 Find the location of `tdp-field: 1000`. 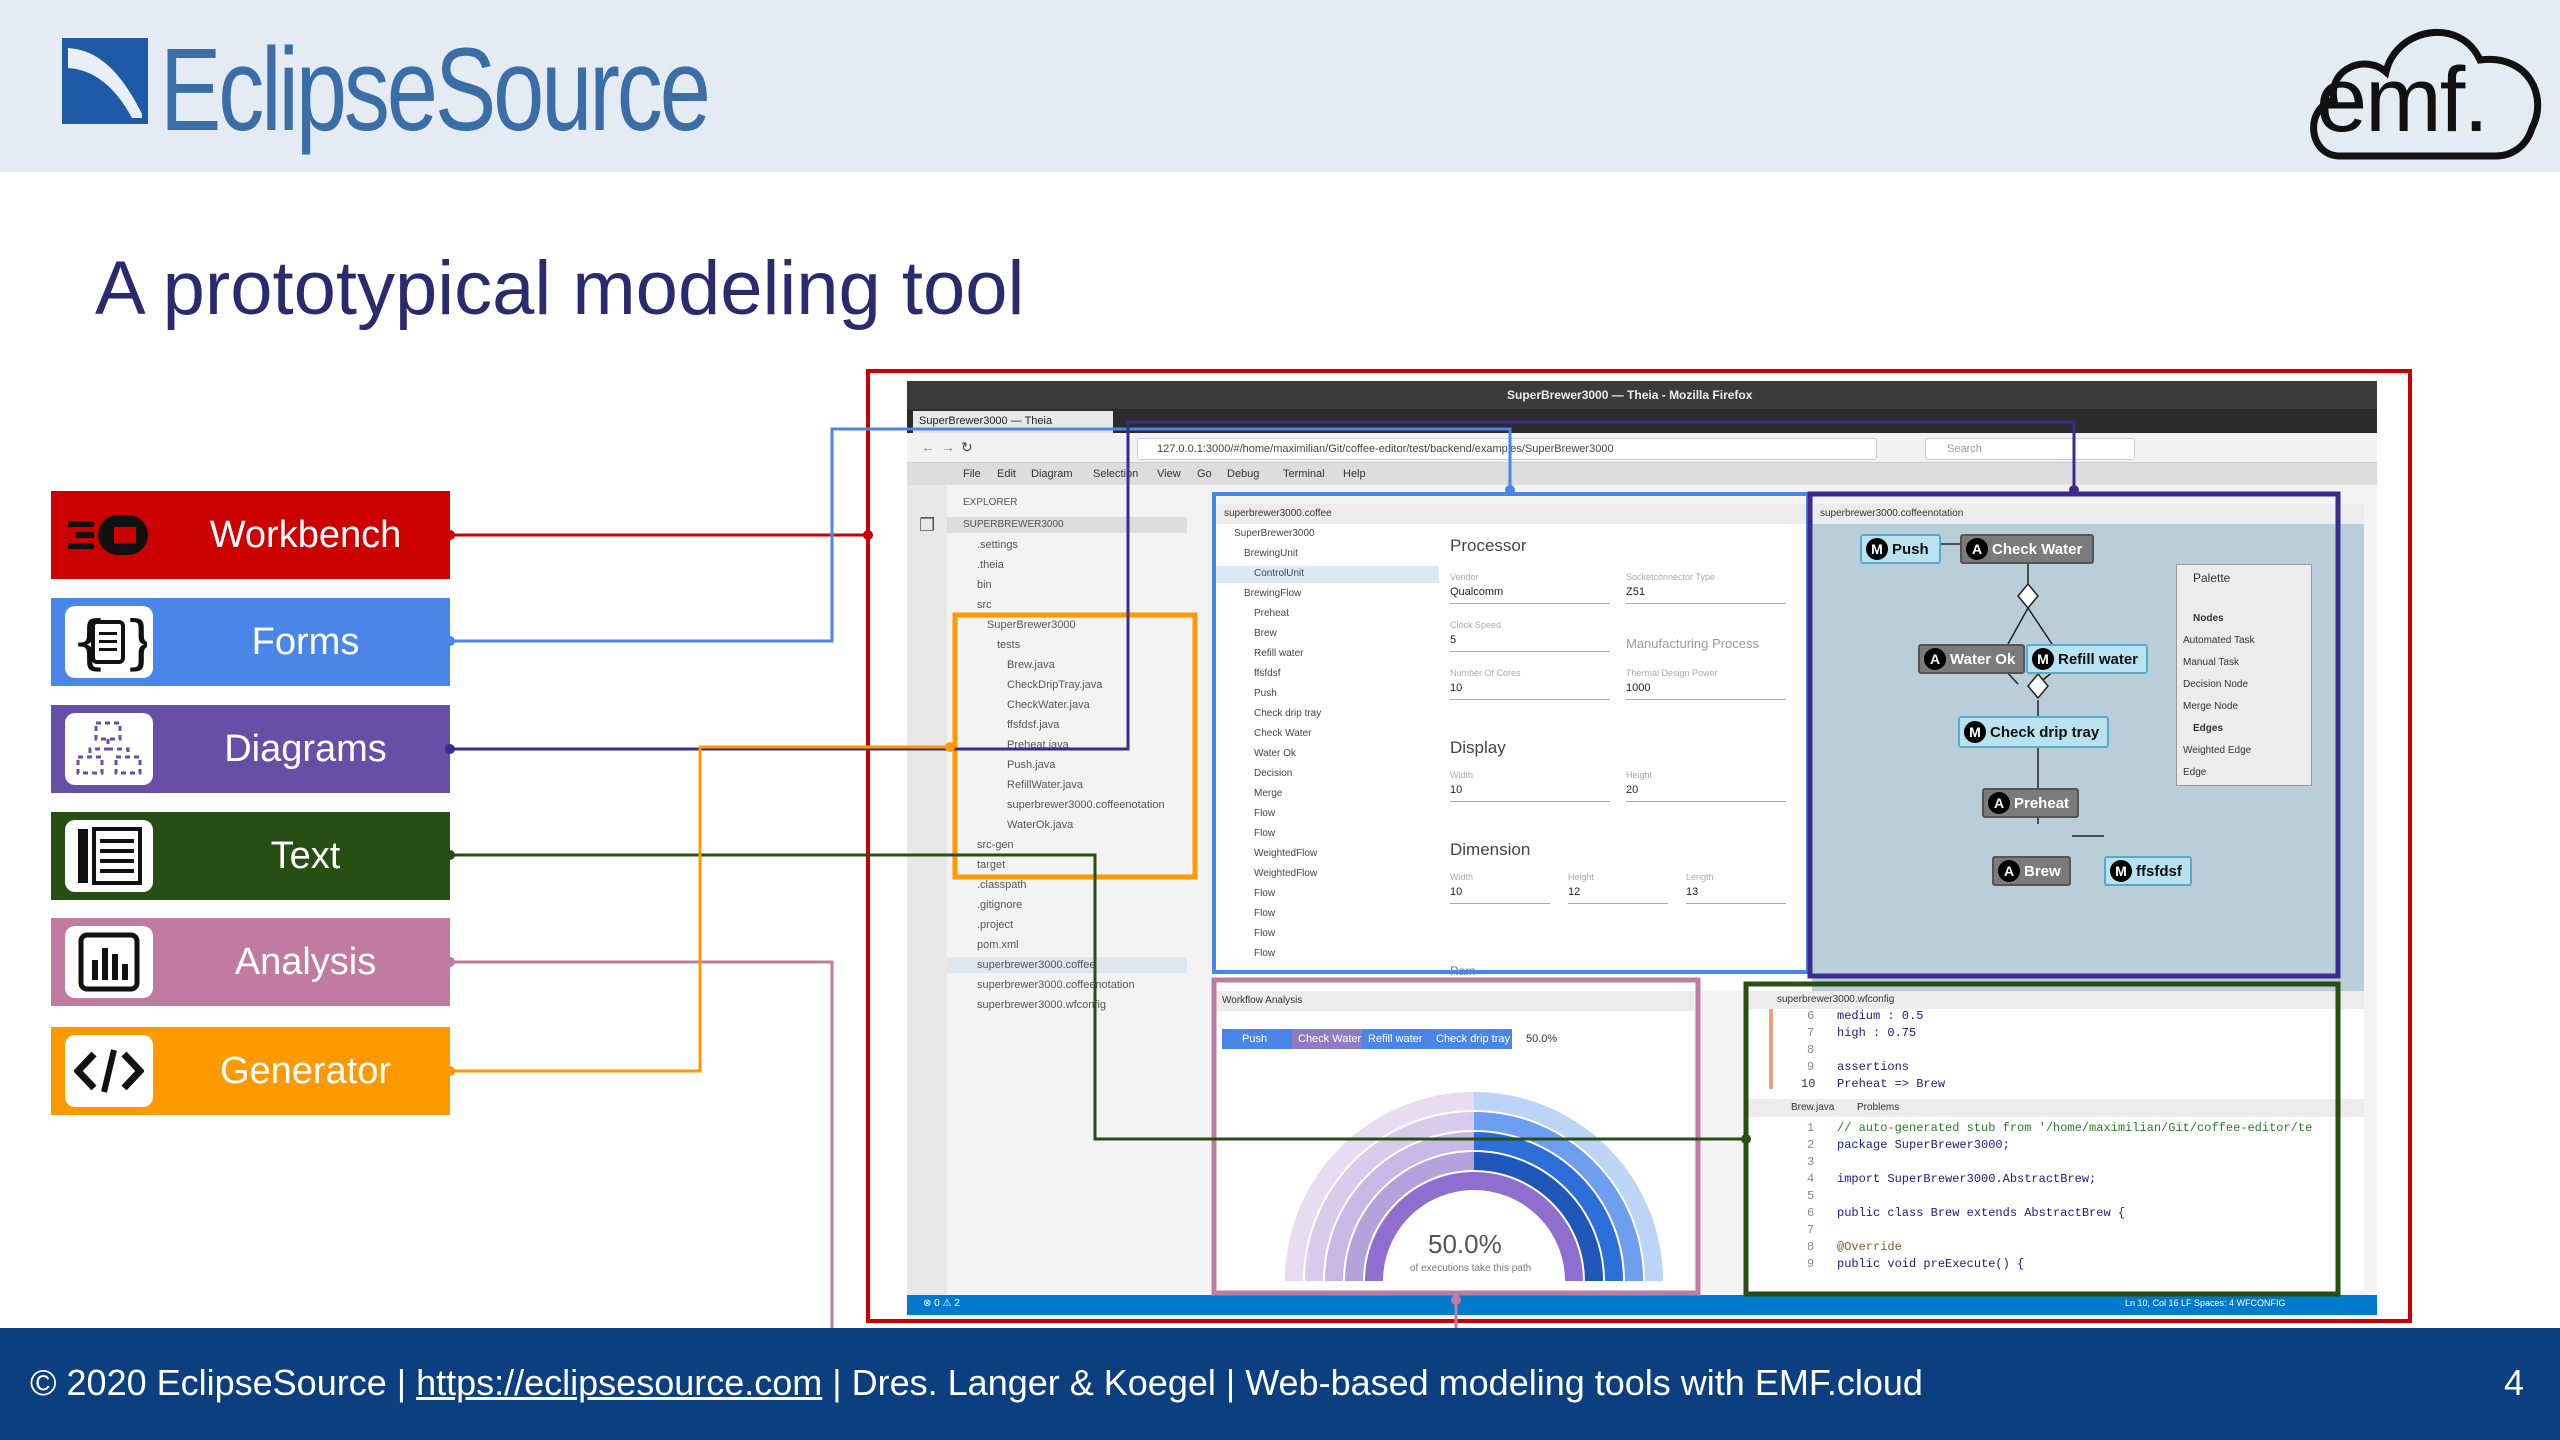

tdp-field: 1000 is located at coordinates (1706, 691).